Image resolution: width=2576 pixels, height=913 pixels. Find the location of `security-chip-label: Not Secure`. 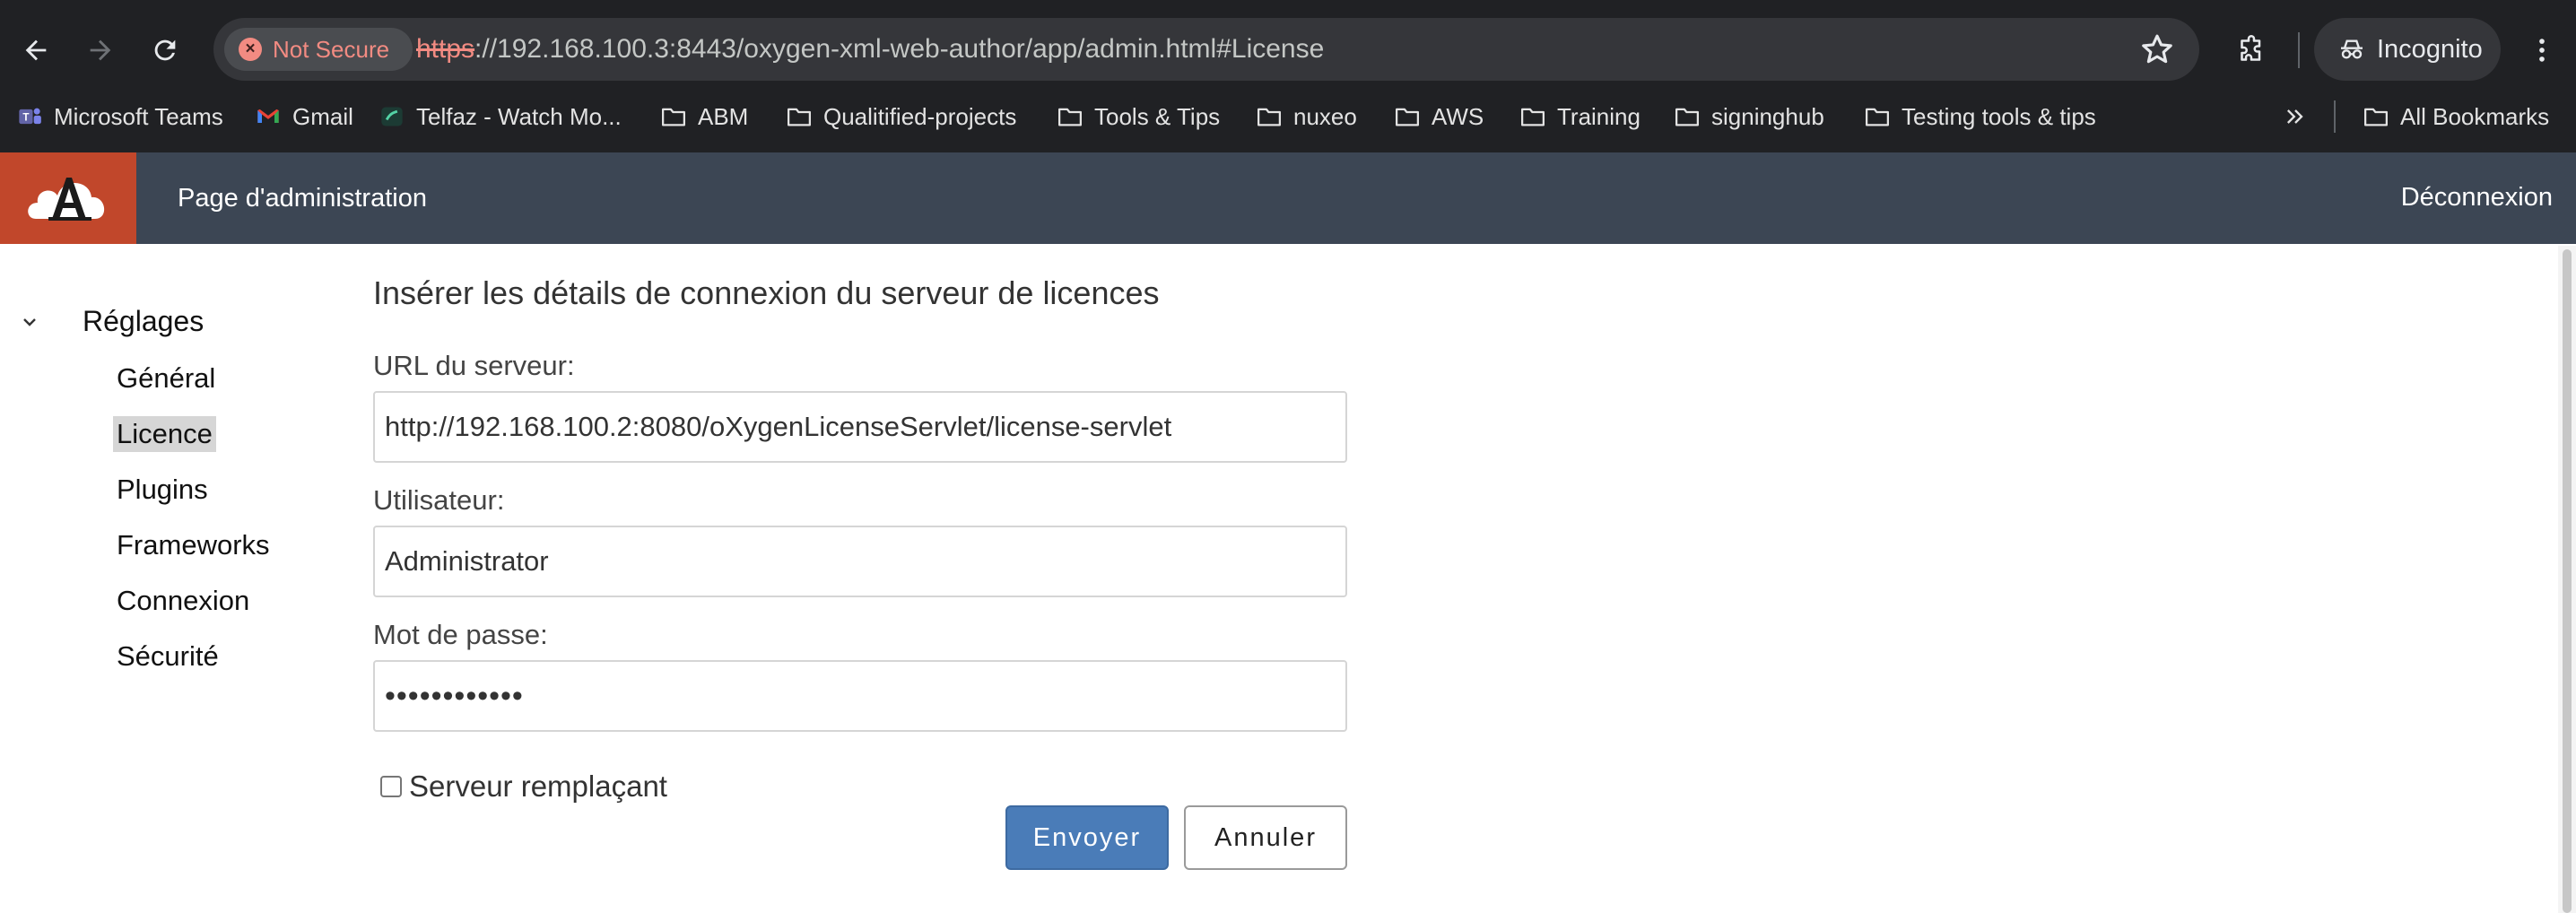

security-chip-label: Not Secure is located at coordinates (331, 49).